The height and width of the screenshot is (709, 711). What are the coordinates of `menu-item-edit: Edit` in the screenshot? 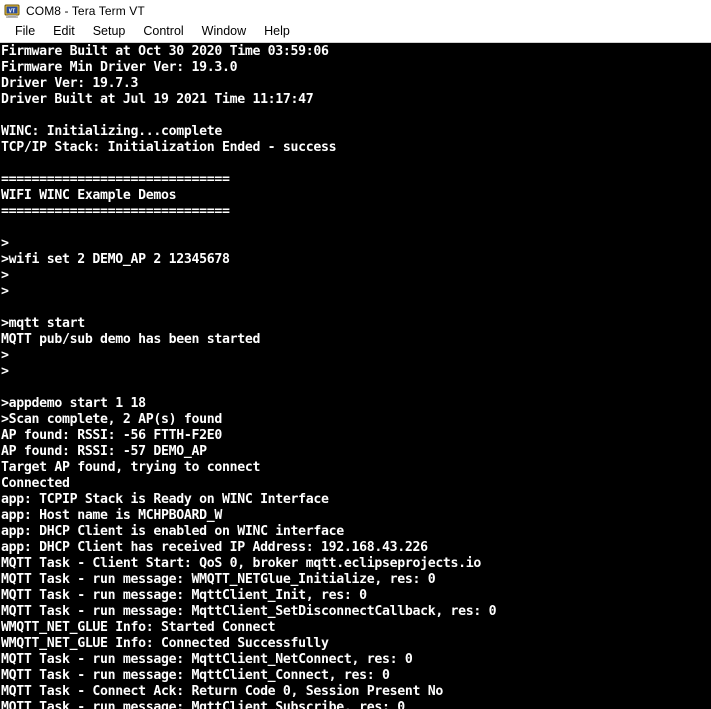 It's located at (64, 31).